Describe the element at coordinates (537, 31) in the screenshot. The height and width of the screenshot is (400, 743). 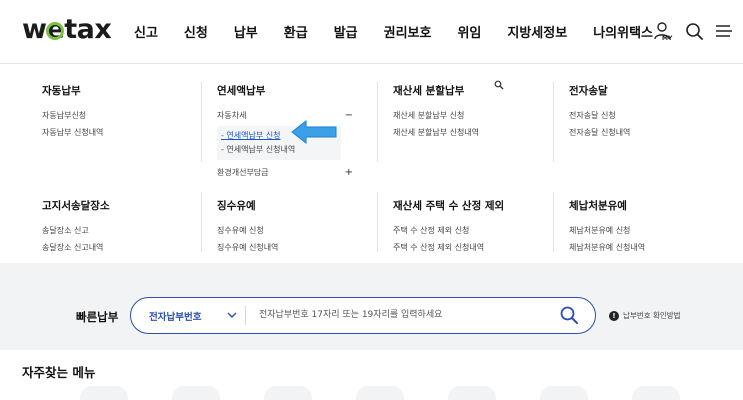
I see `nav-item-local-tax-info: 지방세정보` at that location.